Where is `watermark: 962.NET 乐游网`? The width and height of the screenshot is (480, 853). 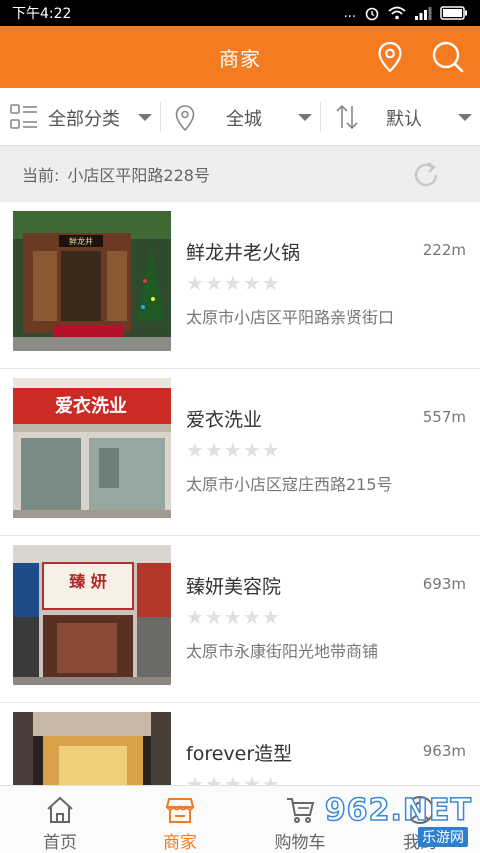 watermark: 962.NET 乐游网 is located at coordinates (397, 819).